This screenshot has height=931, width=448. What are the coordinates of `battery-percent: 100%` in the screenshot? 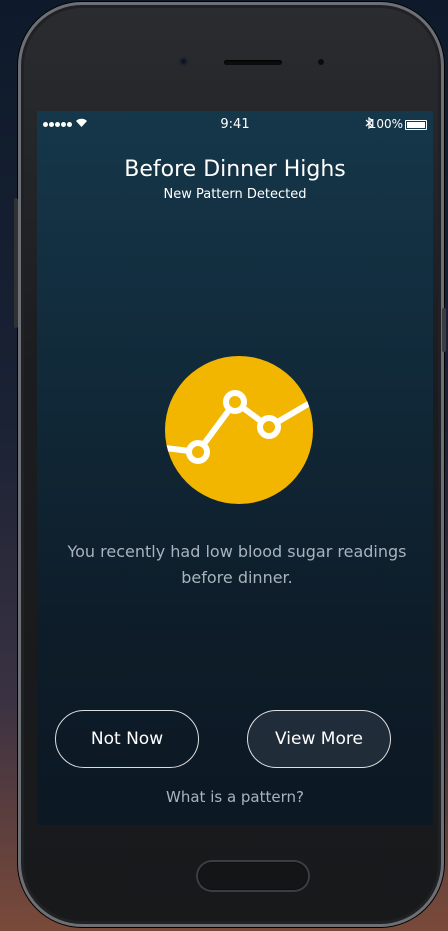 It's located at (385, 124).